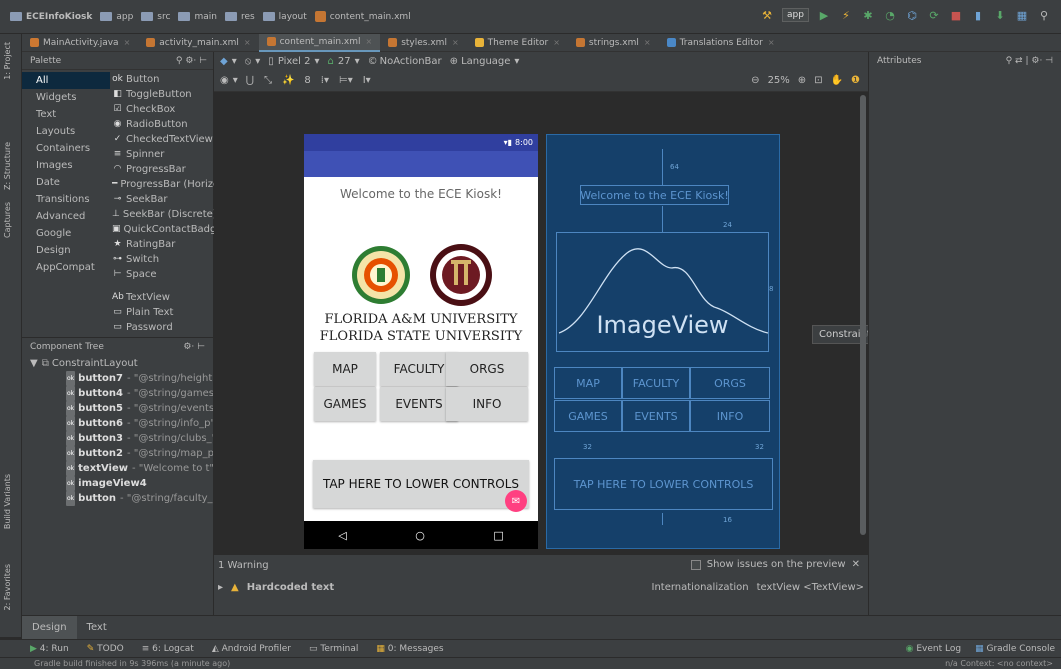 This screenshot has width=1061, height=669. What do you see at coordinates (656, 383) in the screenshot?
I see `blueprint-button-faculty: FACULTY` at bounding box center [656, 383].